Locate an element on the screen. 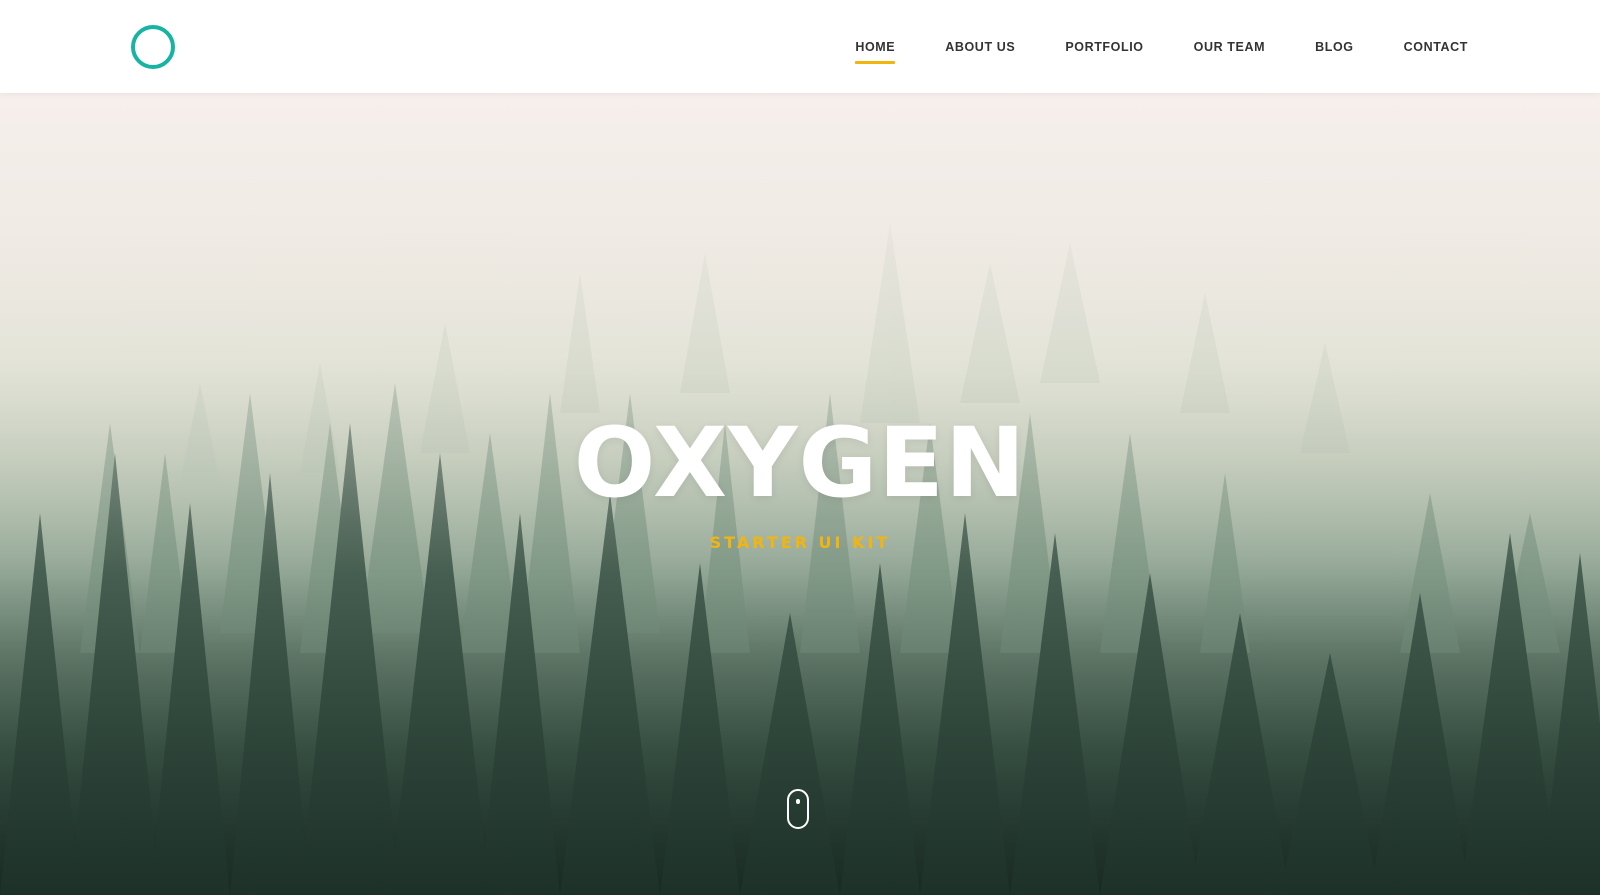 Image resolution: width=1600 pixels, height=895 pixels. mouse-scroll-icon is located at coordinates (798, 809).